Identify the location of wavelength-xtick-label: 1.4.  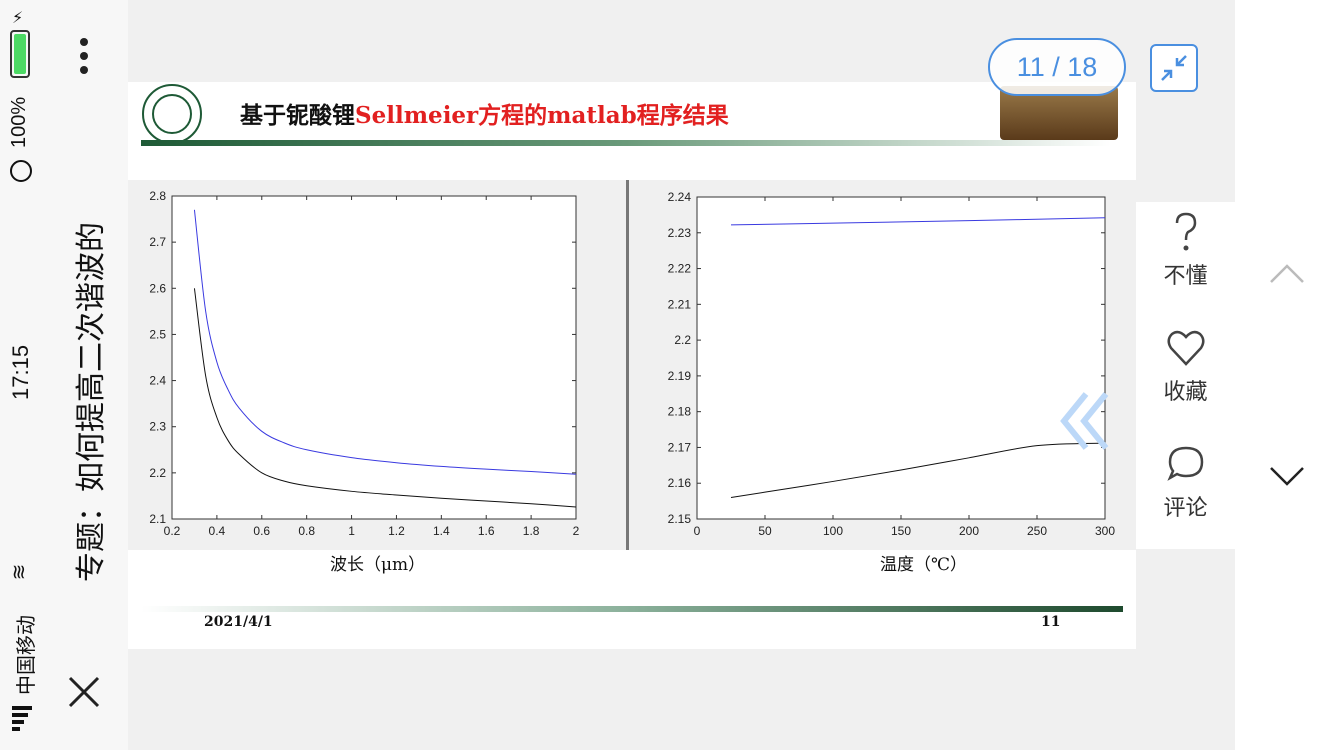
(441, 531).